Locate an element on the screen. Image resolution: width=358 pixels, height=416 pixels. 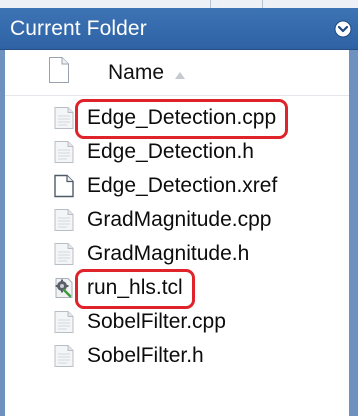
file-row: GradMagnitude.cpp is located at coordinates (177, 220).